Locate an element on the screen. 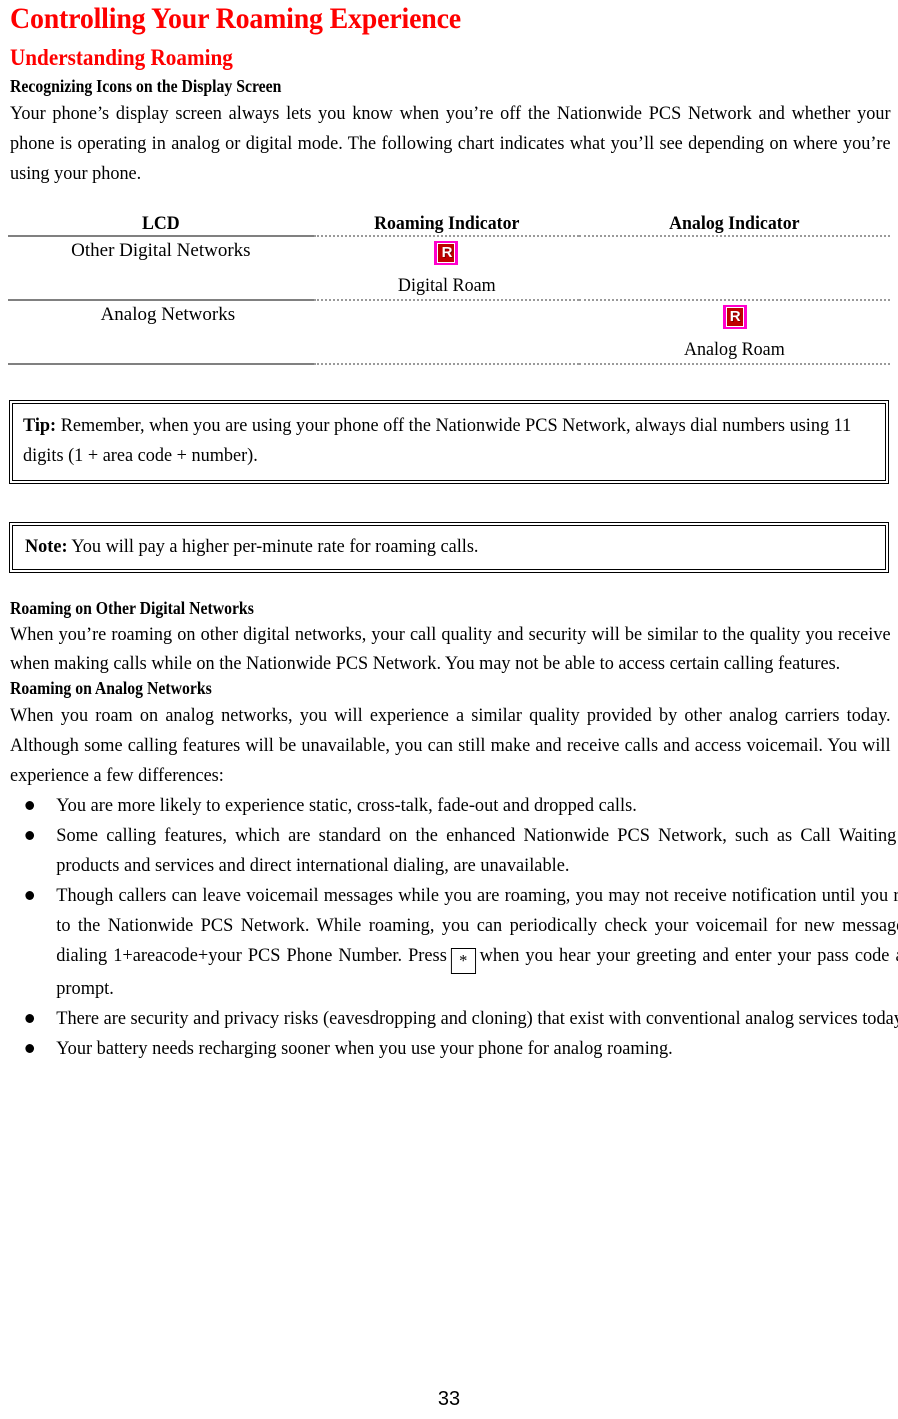 This screenshot has width=898, height=1419. cell-analog-indicator-empty-row1 is located at coordinates (734, 268).